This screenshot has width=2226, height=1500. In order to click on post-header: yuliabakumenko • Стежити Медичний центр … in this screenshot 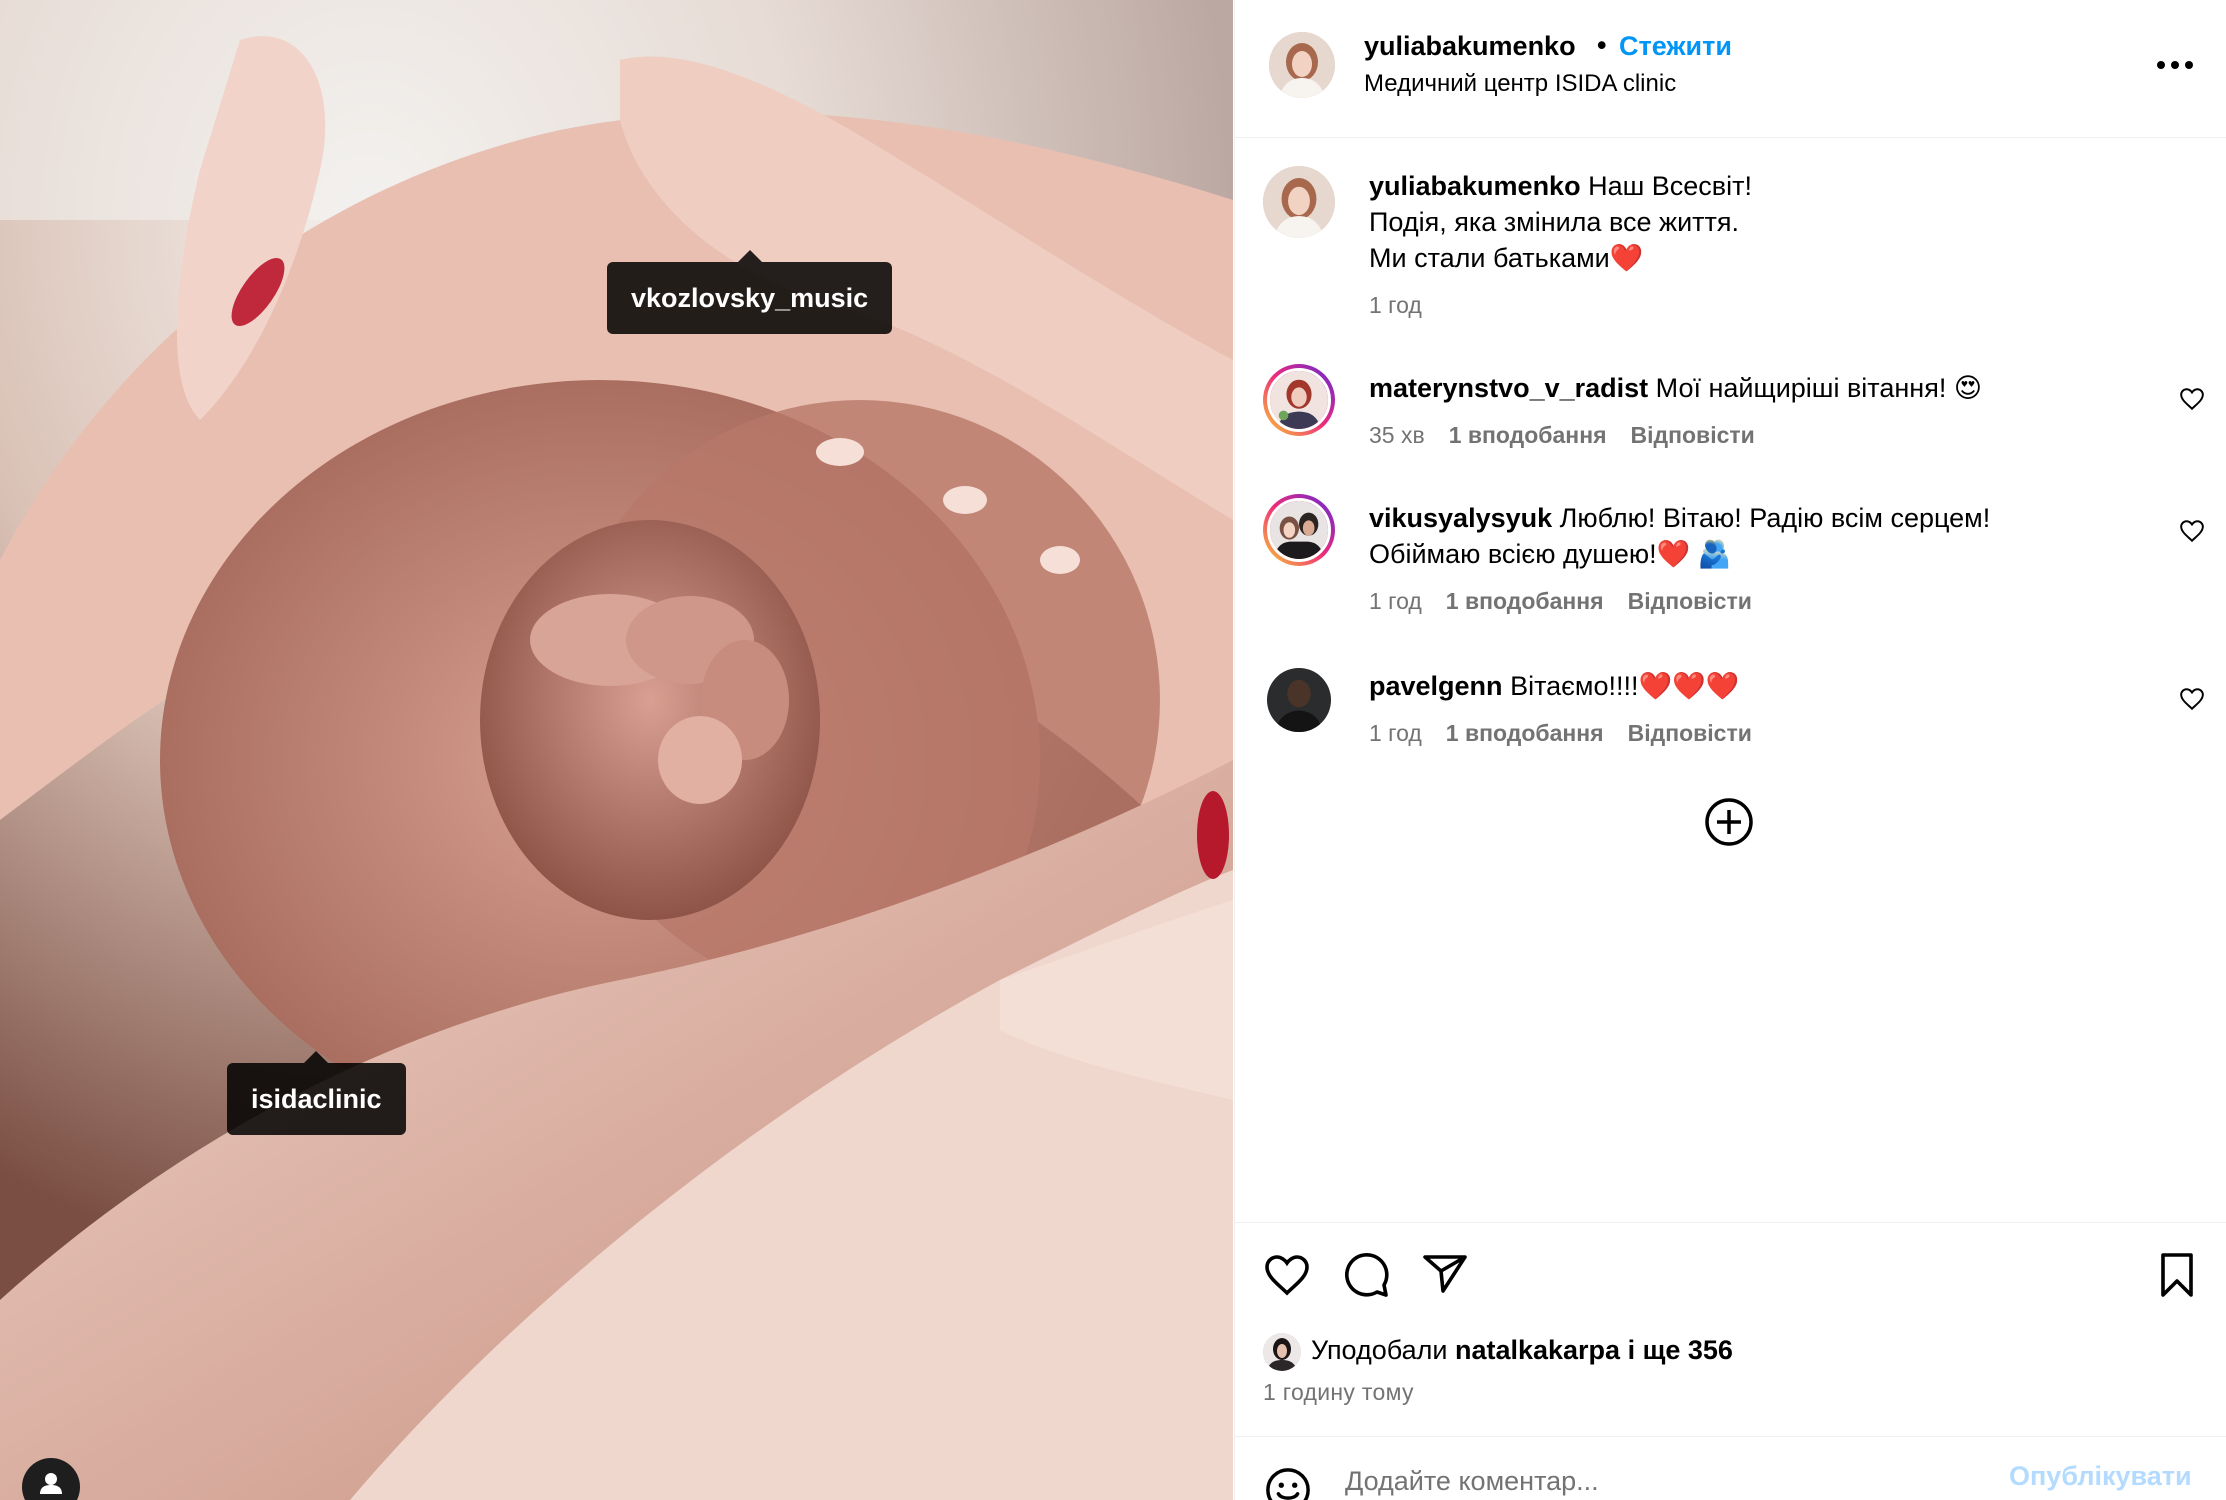, I will do `click(1730, 69)`.